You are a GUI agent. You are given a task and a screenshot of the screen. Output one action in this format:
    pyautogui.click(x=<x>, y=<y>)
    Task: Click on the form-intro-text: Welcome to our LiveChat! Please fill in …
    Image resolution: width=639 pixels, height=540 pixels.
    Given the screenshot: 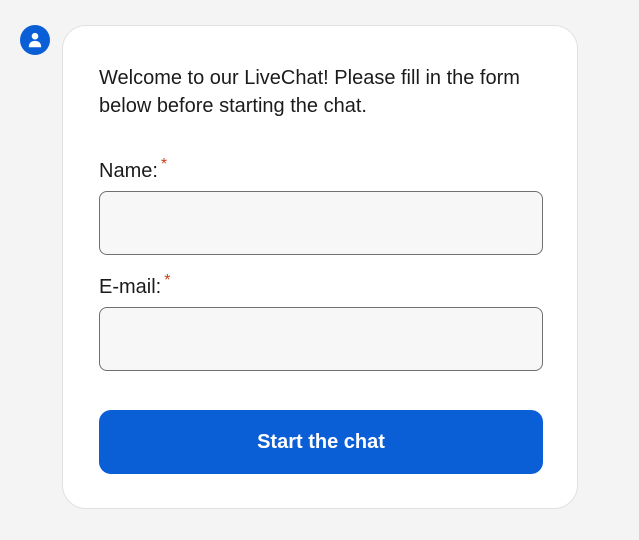 What is the action you would take?
    pyautogui.click(x=309, y=92)
    